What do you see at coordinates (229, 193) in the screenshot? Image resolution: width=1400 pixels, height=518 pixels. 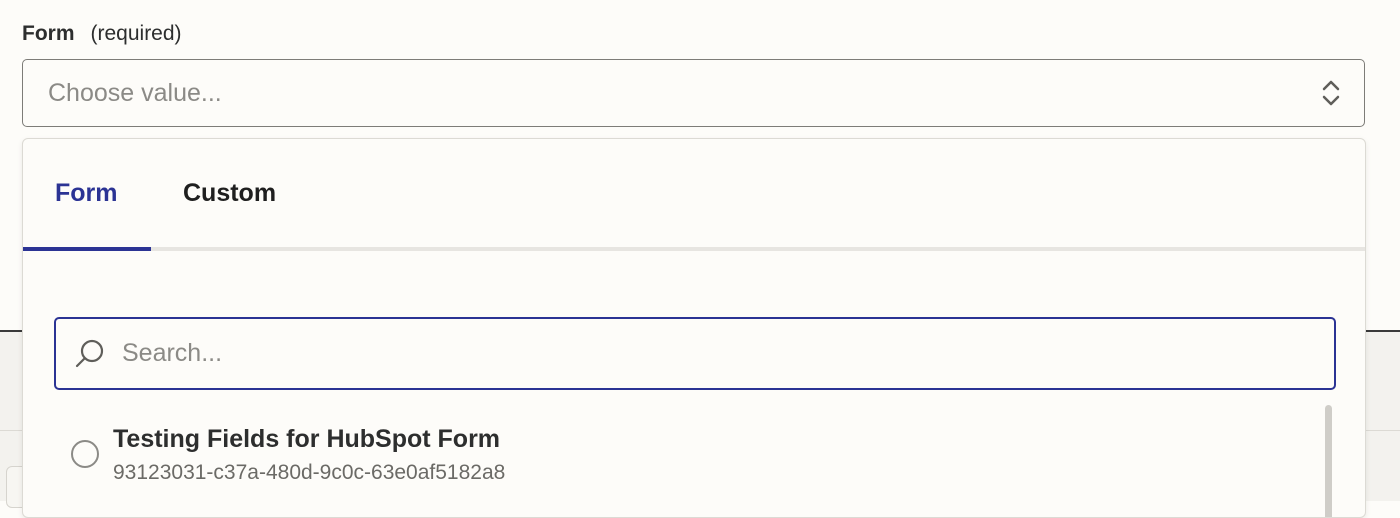 I see `tab-custom: Custom` at bounding box center [229, 193].